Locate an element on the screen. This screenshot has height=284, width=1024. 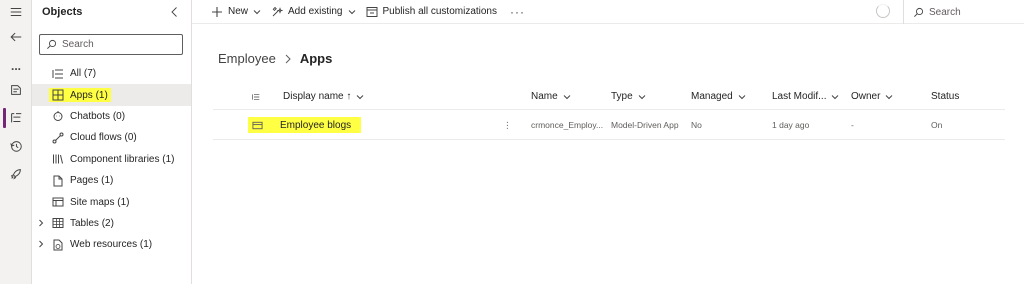
breadcrumb-parent: Employee is located at coordinates (247, 58).